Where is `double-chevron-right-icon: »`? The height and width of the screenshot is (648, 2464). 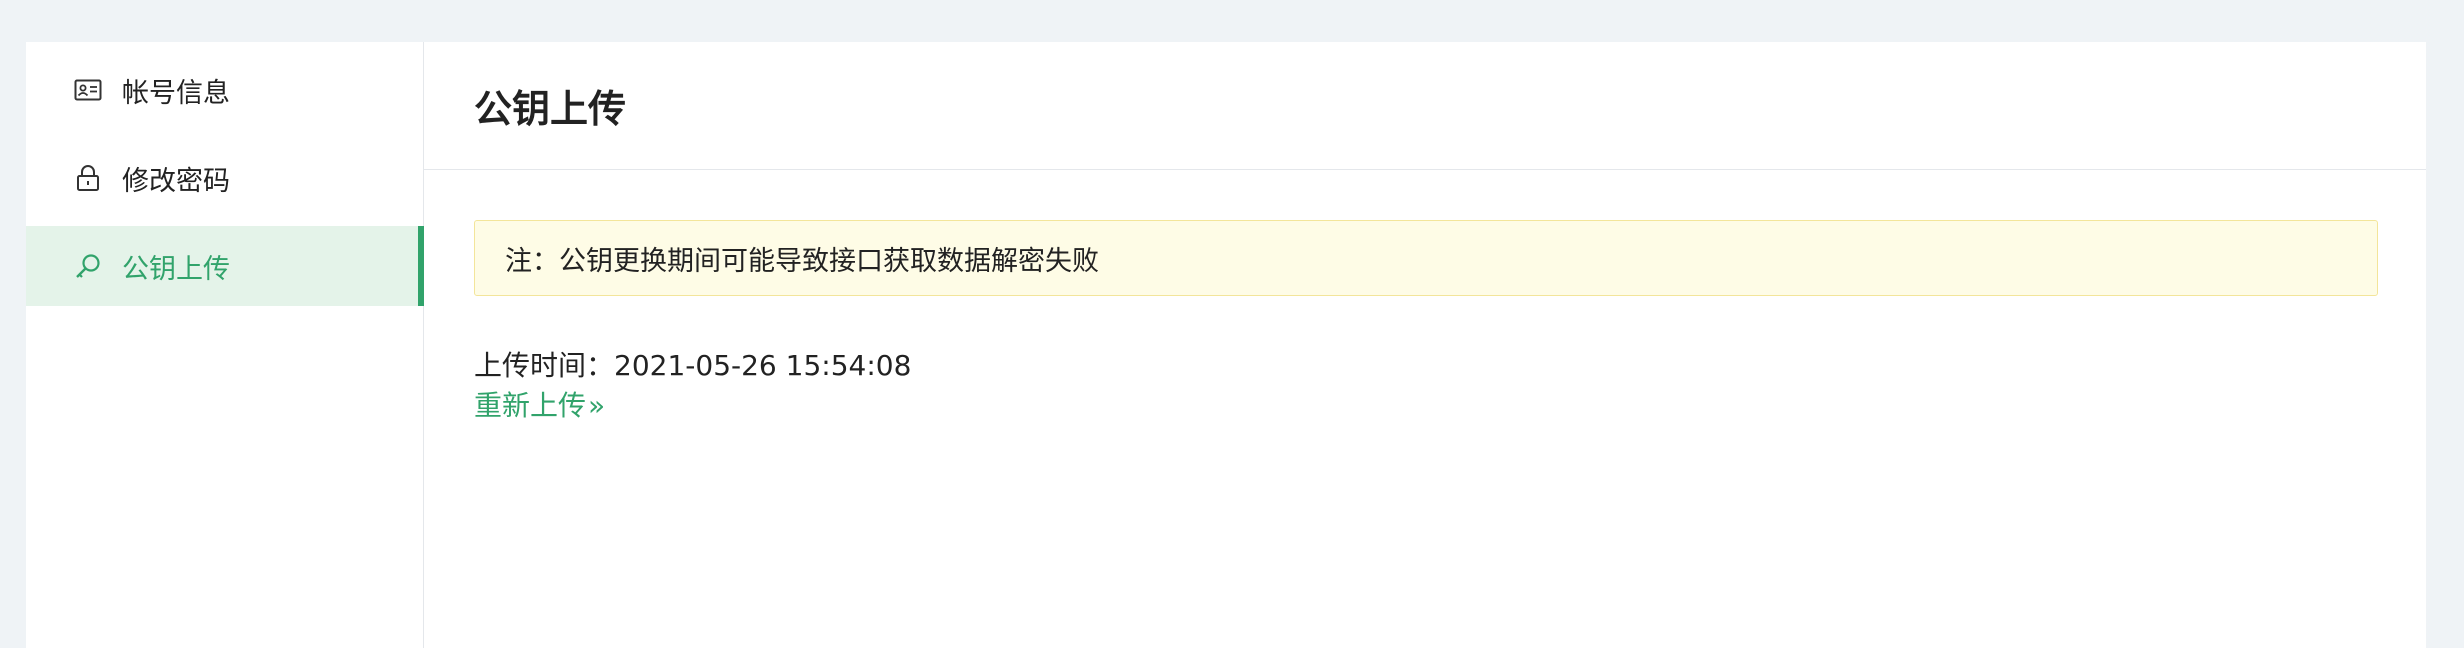 double-chevron-right-icon: » is located at coordinates (597, 405).